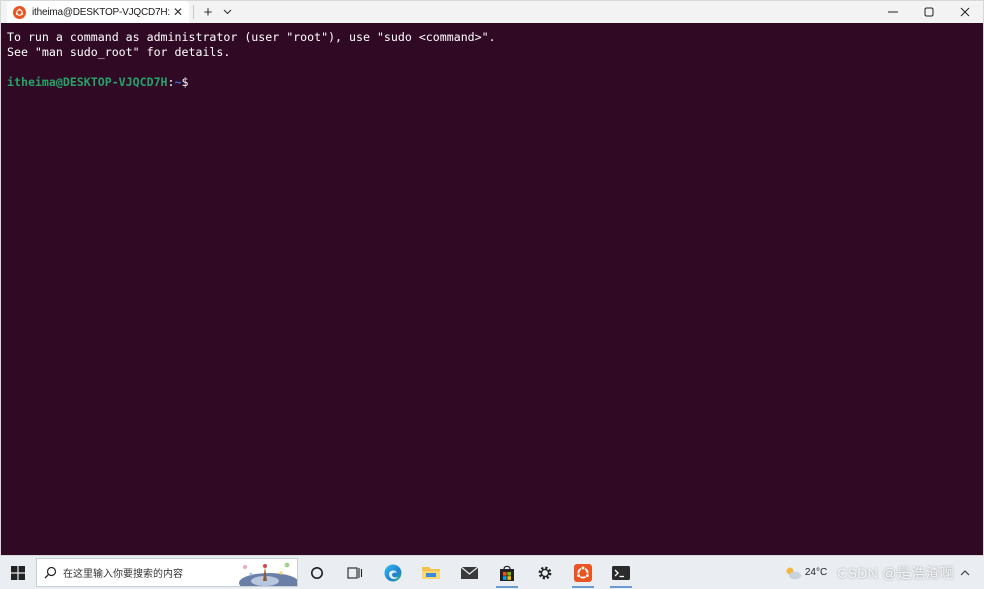 Image resolution: width=984 pixels, height=589 pixels. Describe the element at coordinates (965, 12) in the screenshot. I see `close-window-button` at that location.